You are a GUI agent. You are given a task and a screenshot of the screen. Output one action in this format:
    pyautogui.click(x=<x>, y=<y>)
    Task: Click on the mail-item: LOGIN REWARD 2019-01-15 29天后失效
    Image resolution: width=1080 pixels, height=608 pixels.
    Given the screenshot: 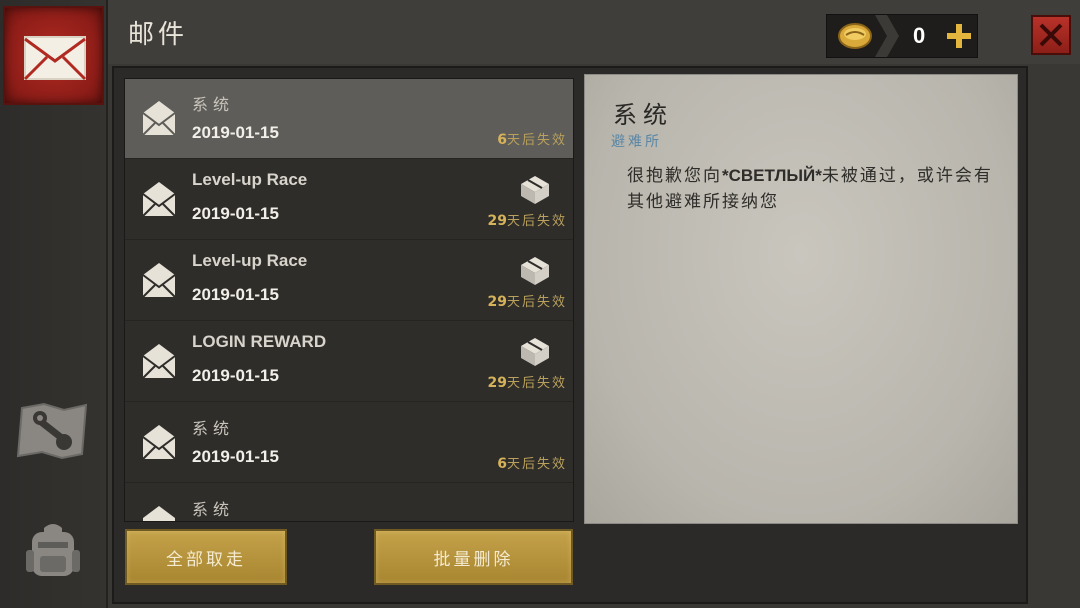 What is the action you would take?
    pyautogui.click(x=349, y=362)
    